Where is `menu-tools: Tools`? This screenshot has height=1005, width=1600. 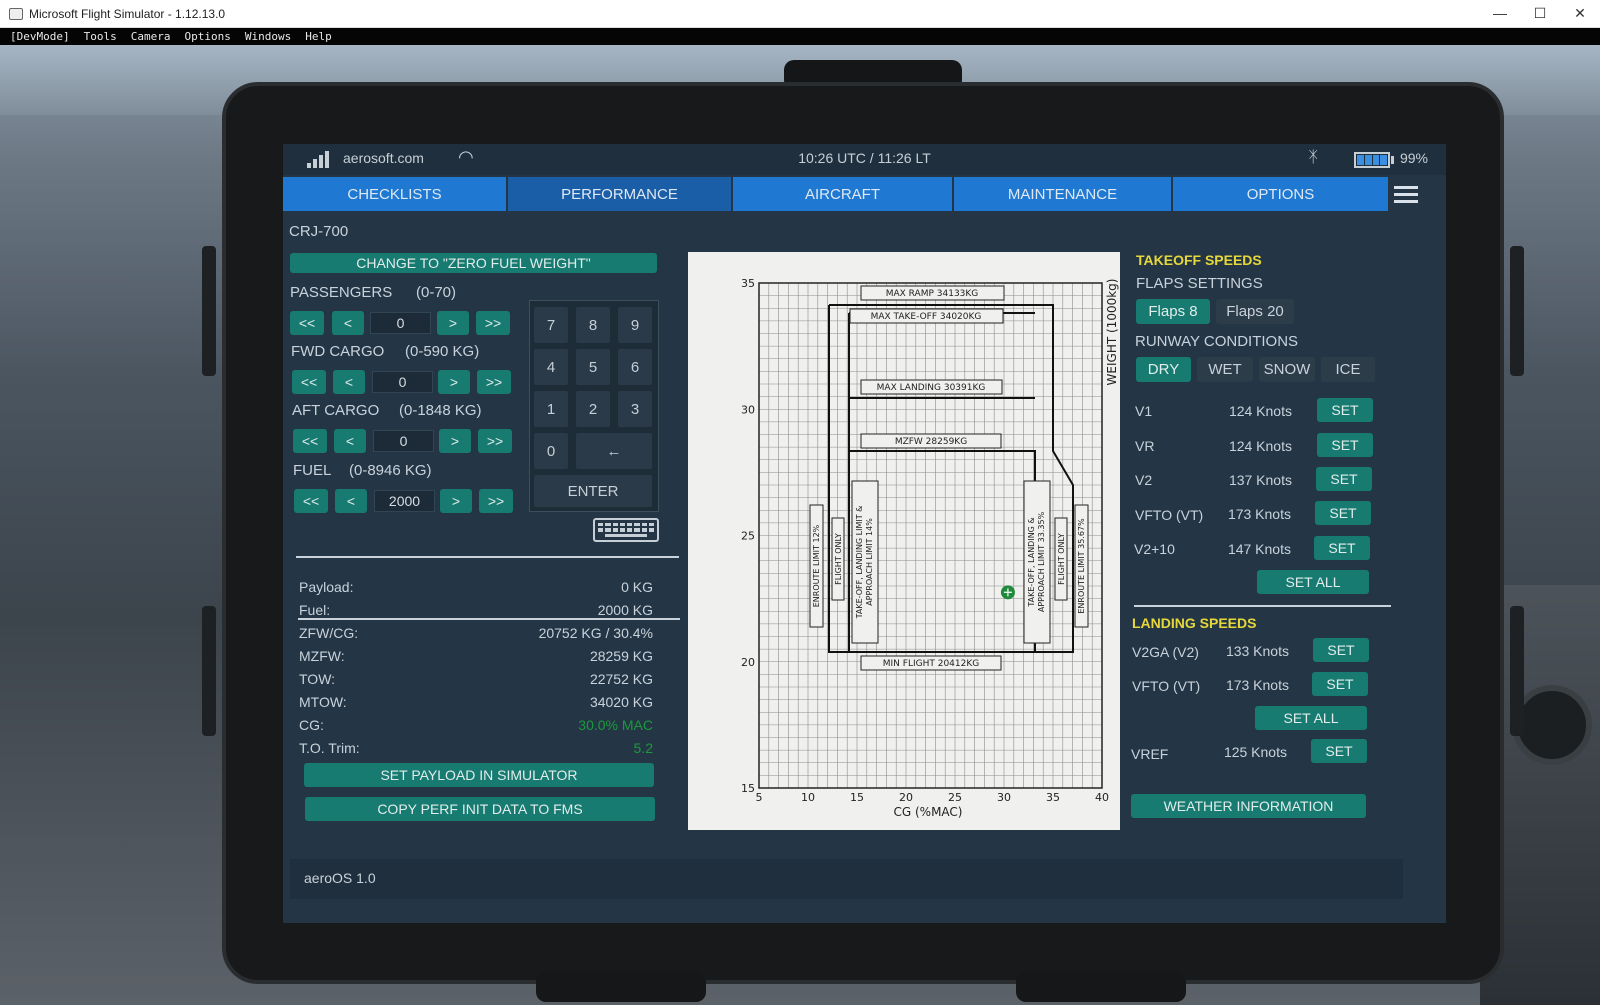 menu-tools: Tools is located at coordinates (100, 36).